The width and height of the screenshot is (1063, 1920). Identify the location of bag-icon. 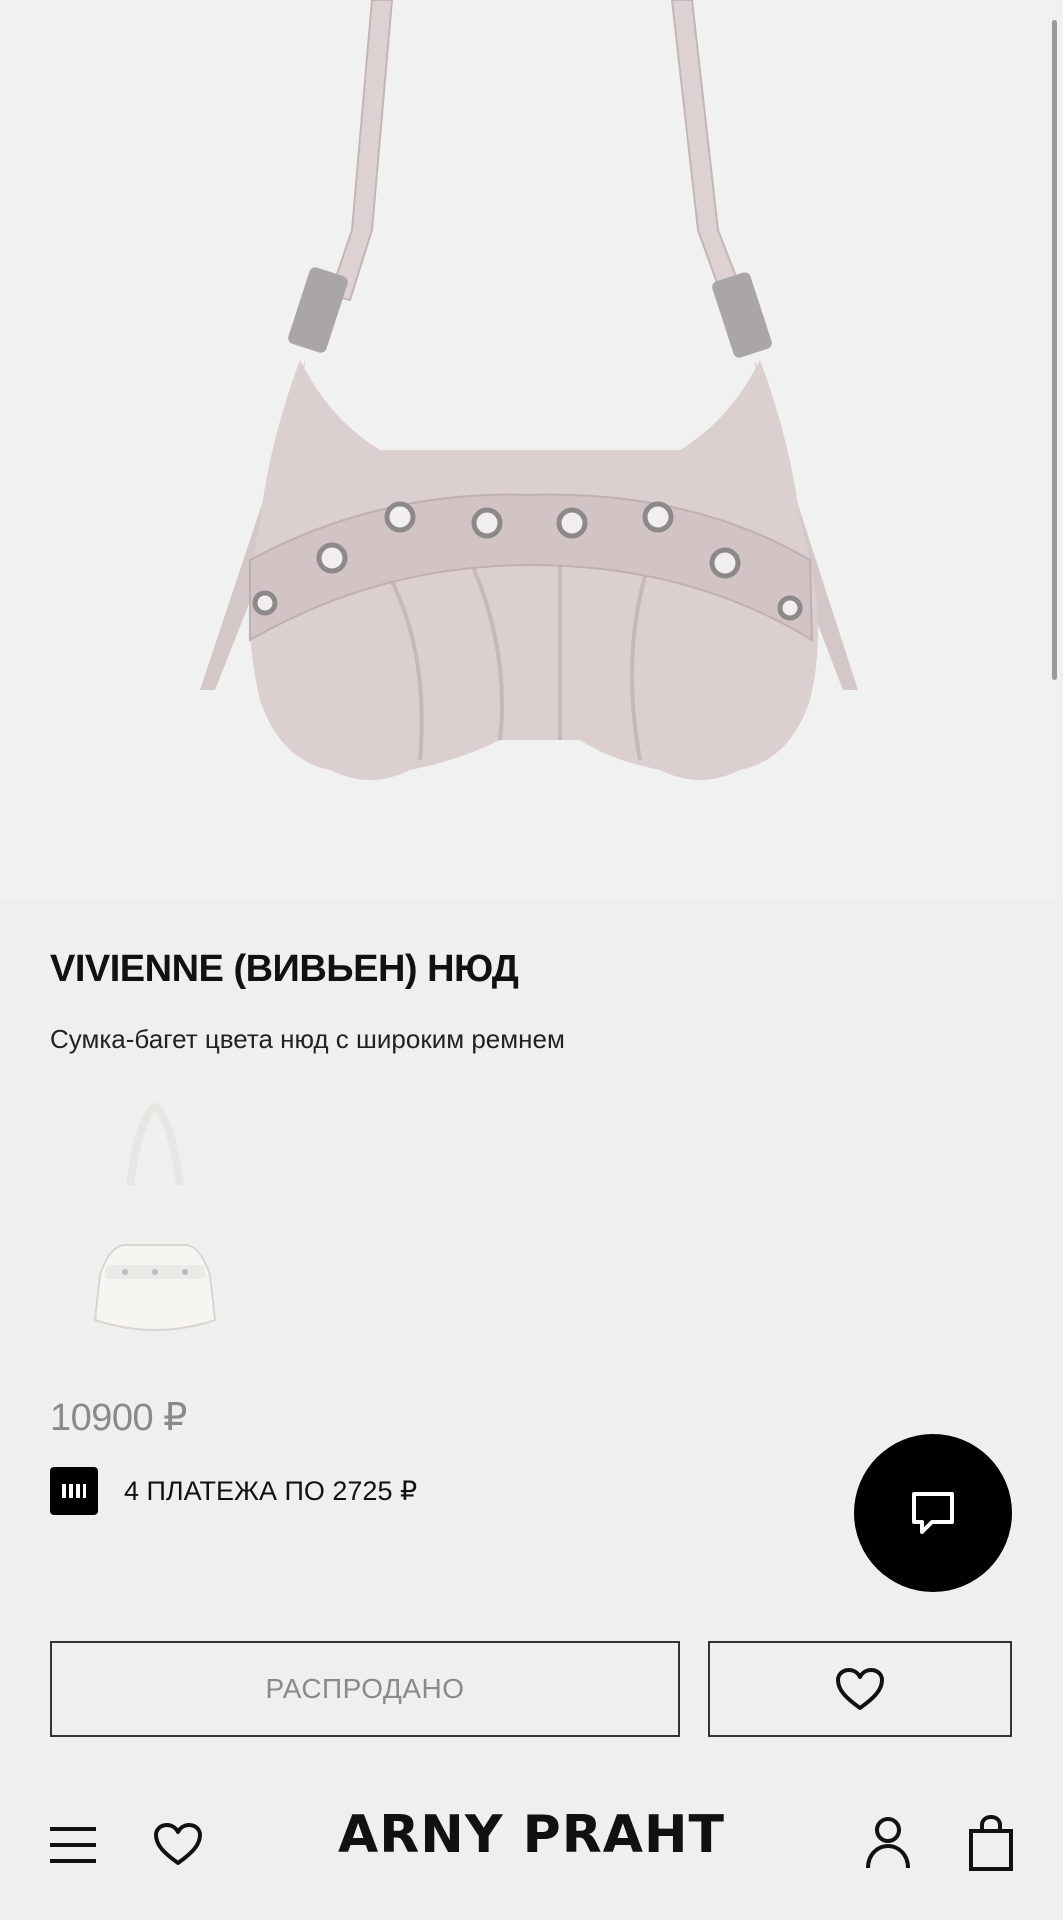
(991, 1843).